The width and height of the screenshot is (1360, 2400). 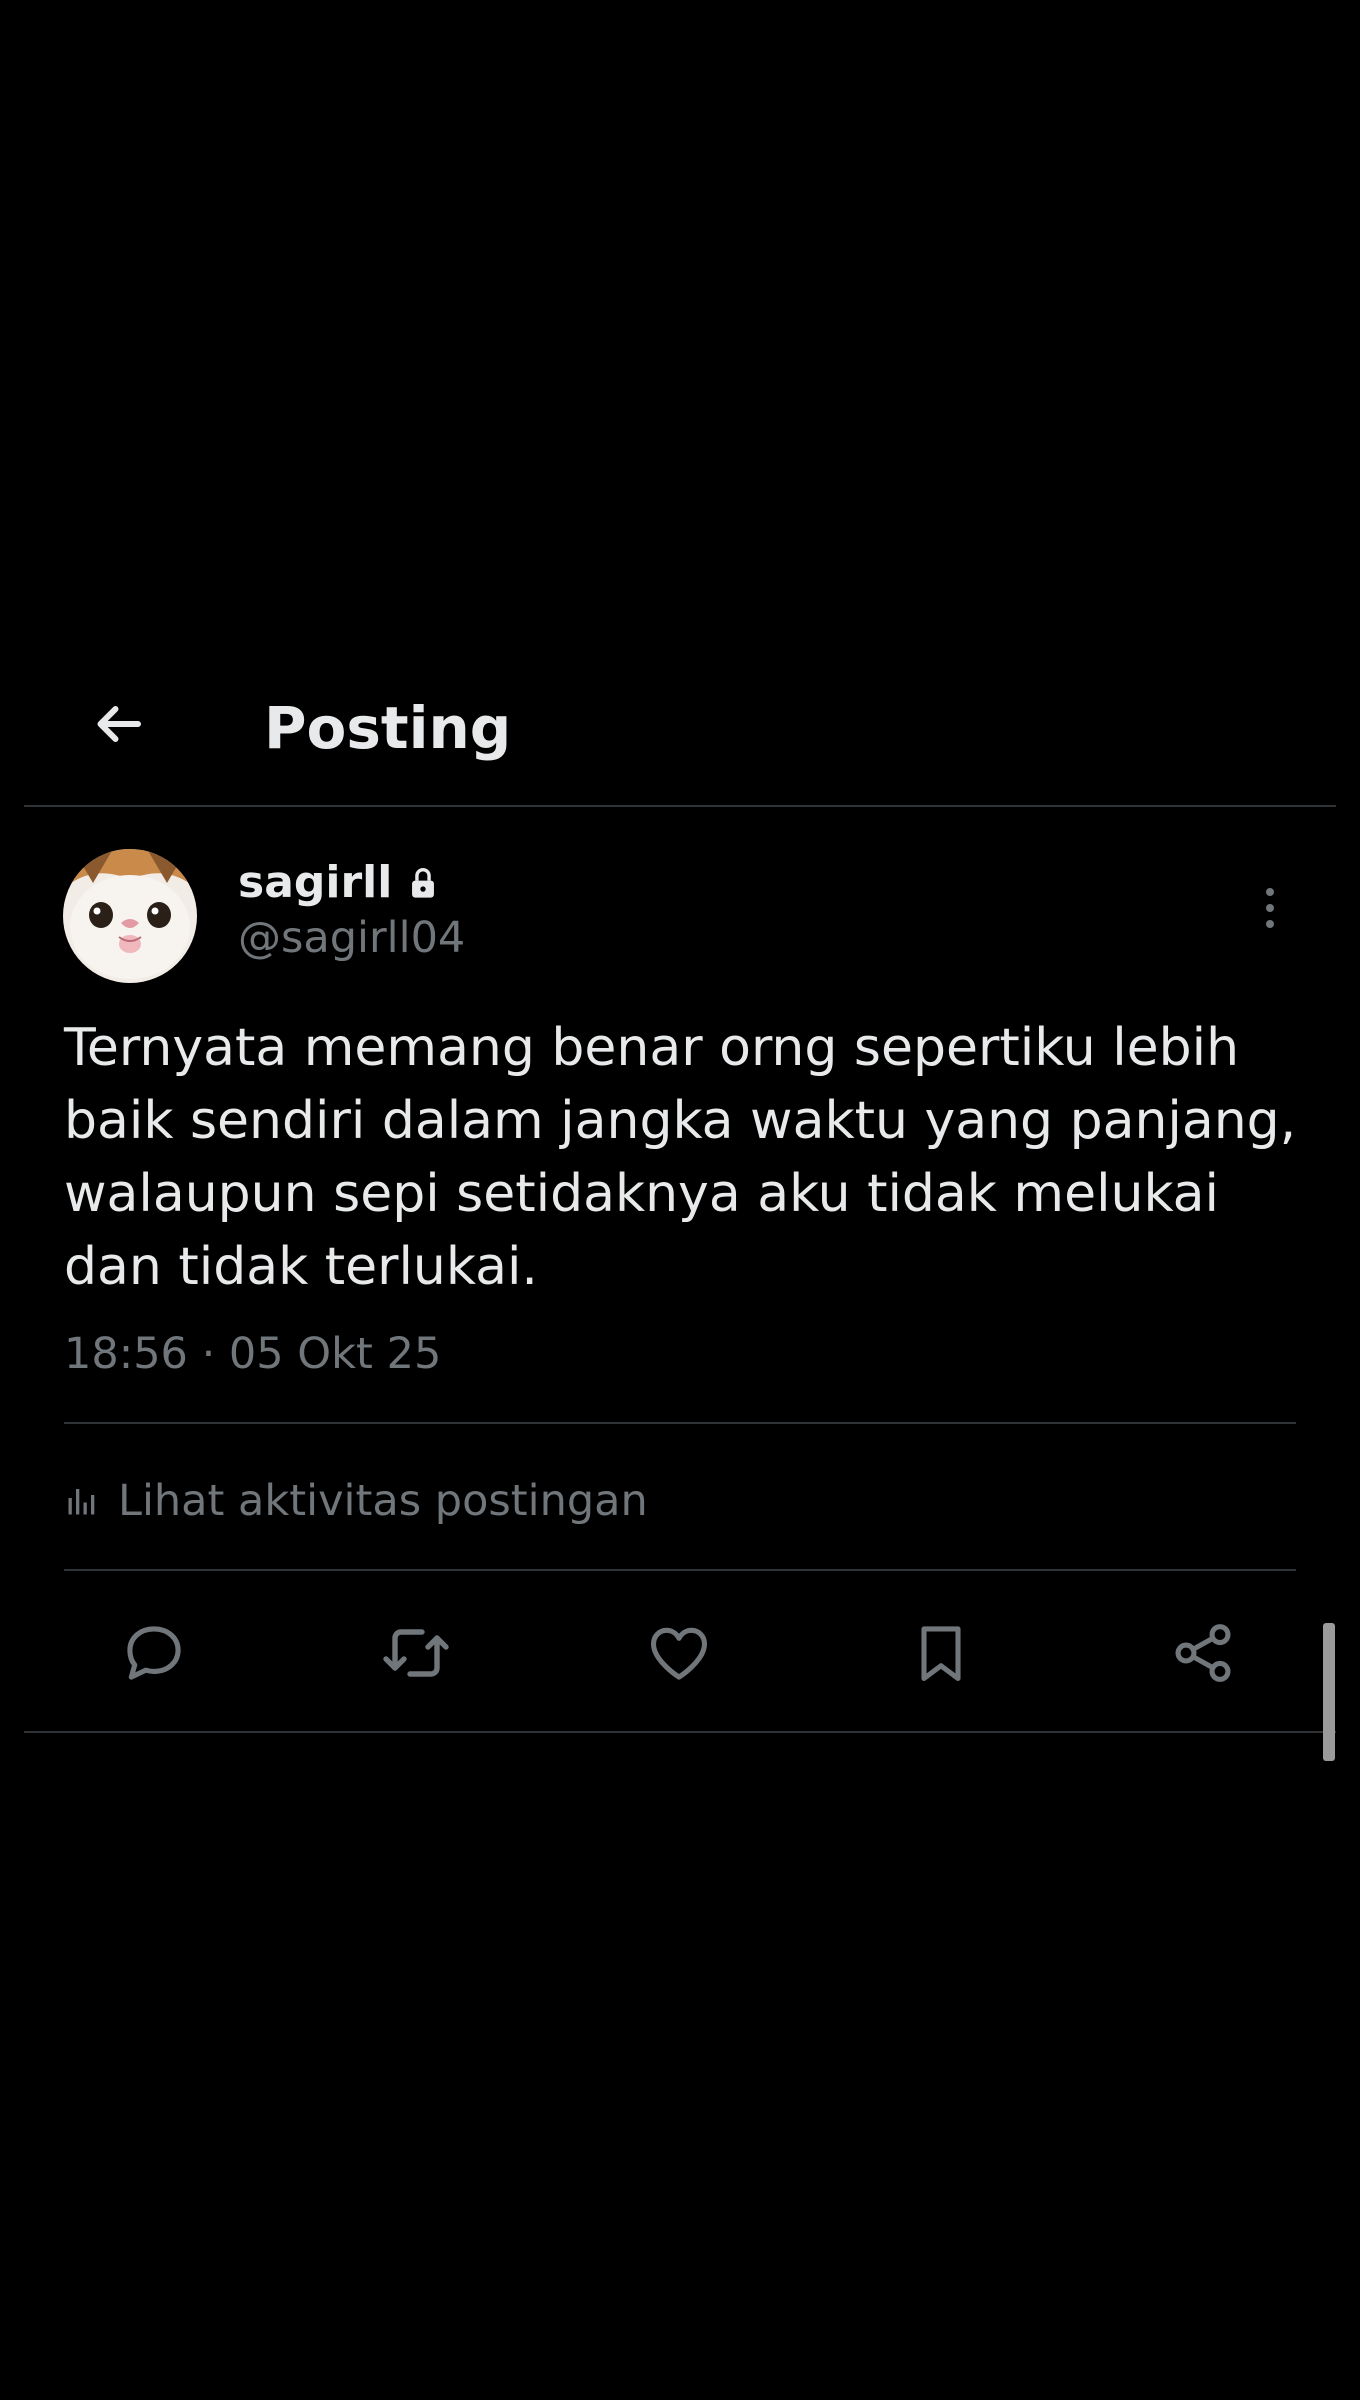 I want to click on bookmark-icon, so click(x=941, y=1654).